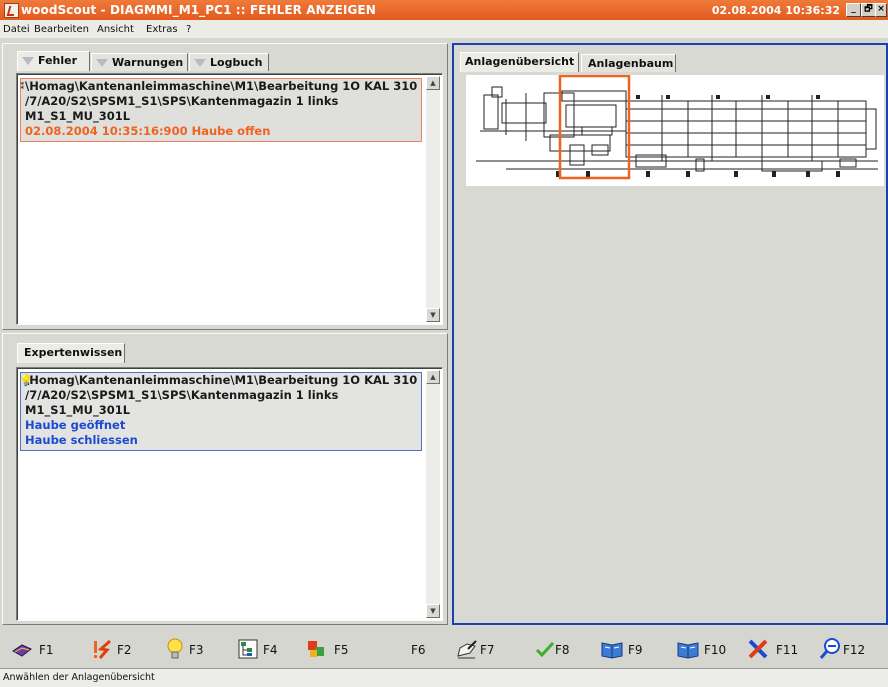  What do you see at coordinates (418, 650) in the screenshot?
I see `f6-label: F6` at bounding box center [418, 650].